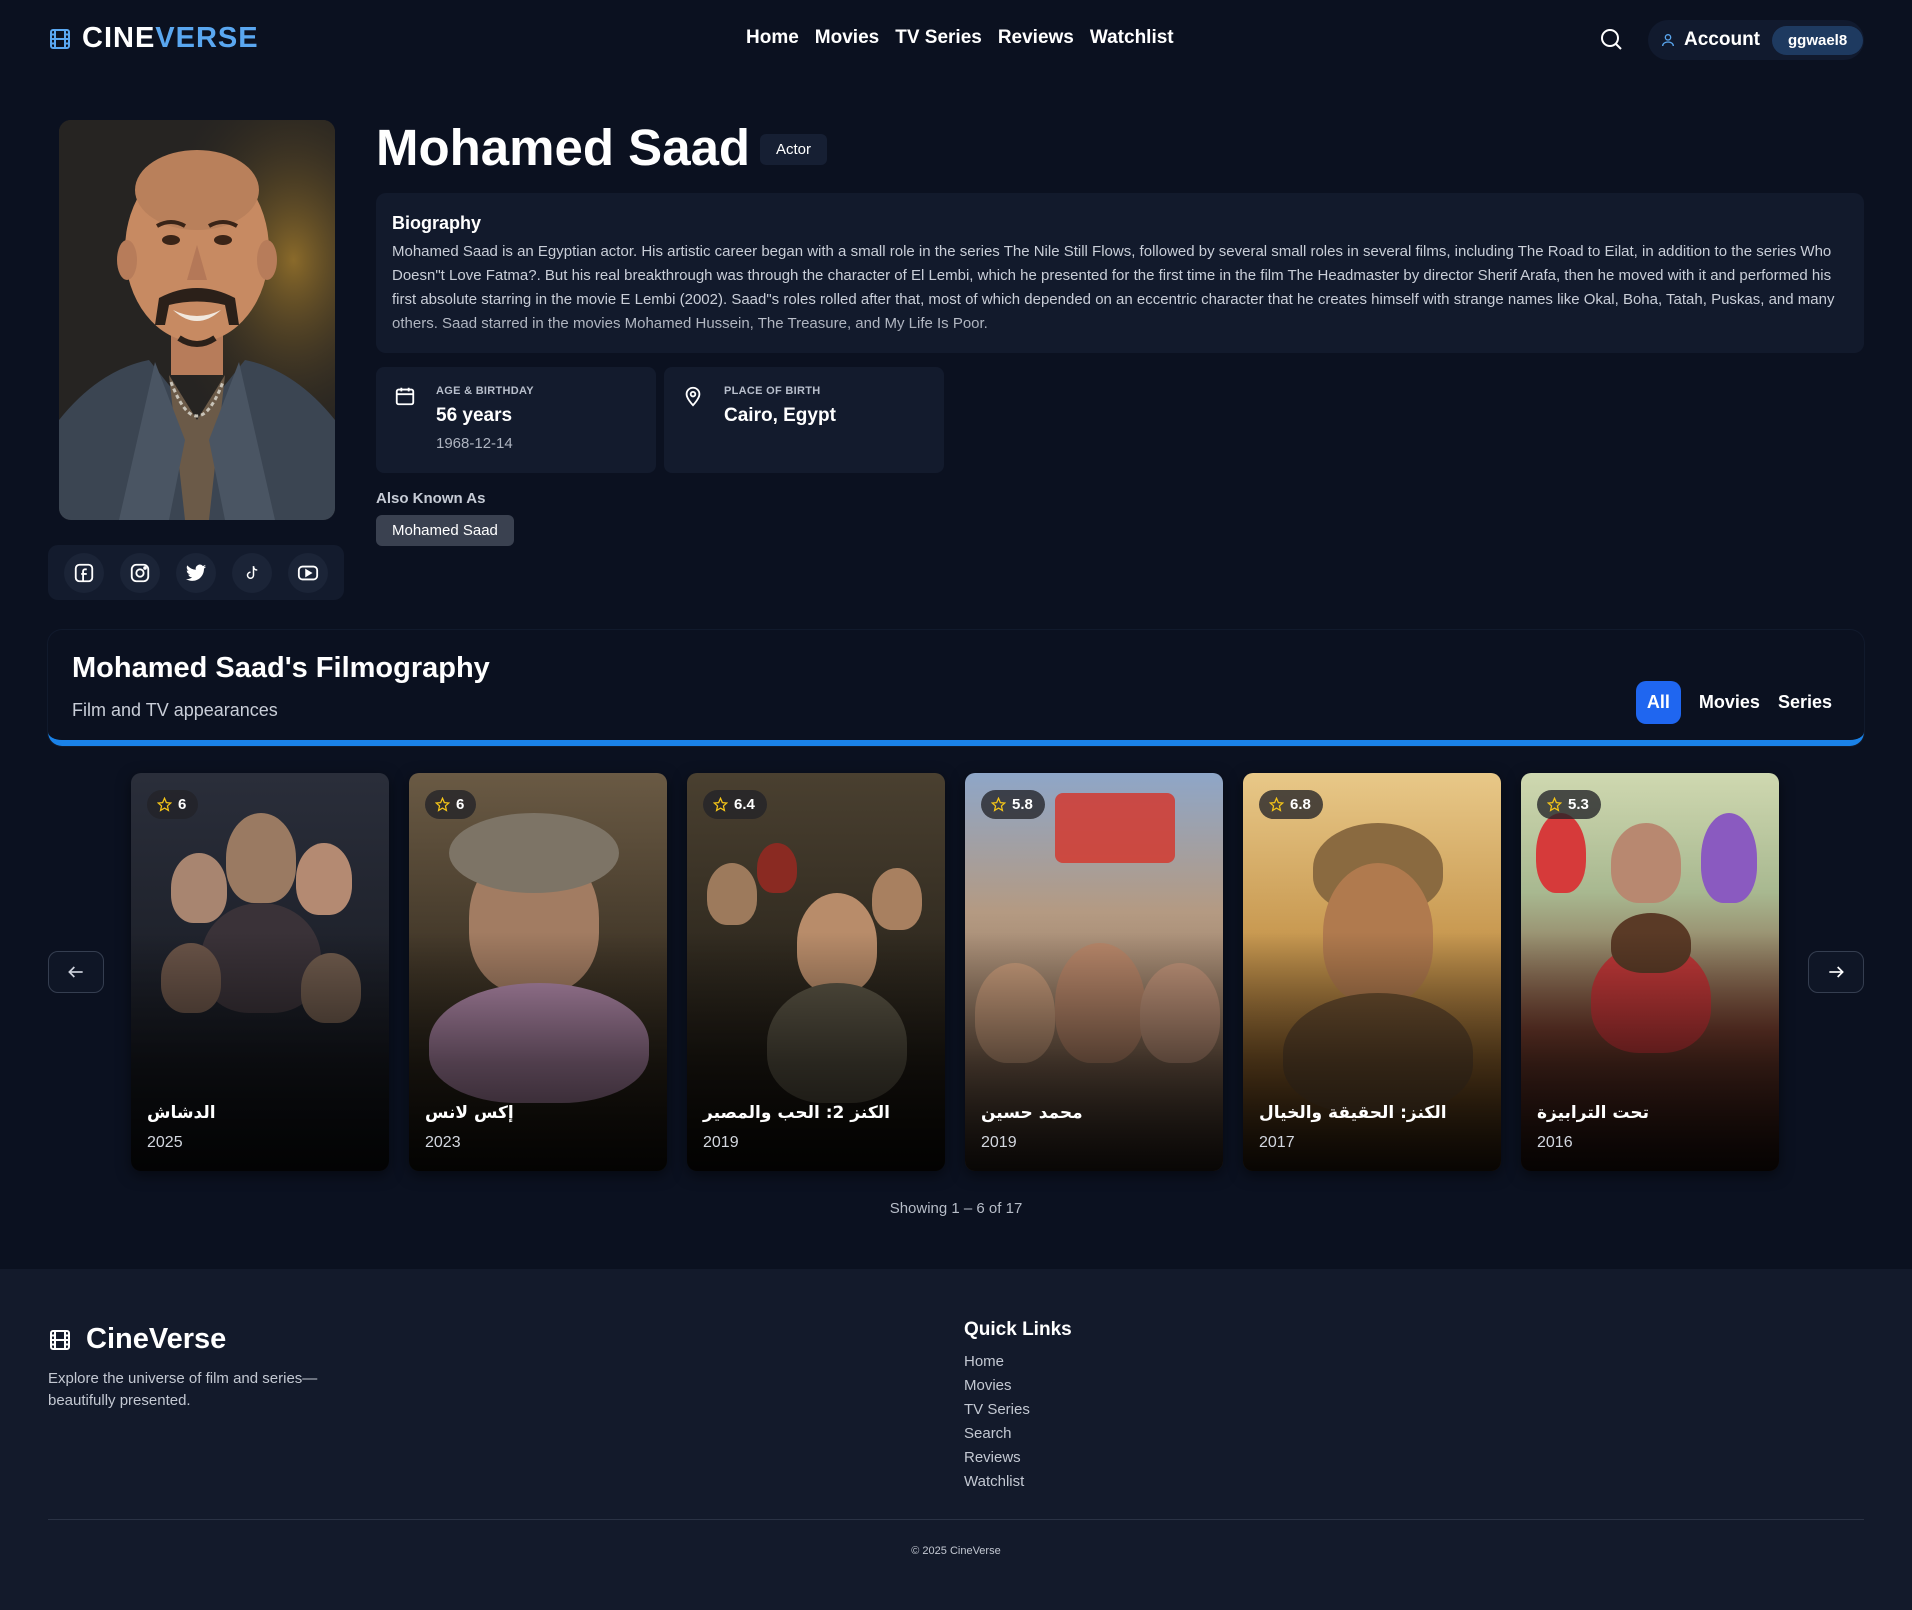 This screenshot has width=1912, height=1610. I want to click on footer-brand: CineVerse, so click(156, 1339).